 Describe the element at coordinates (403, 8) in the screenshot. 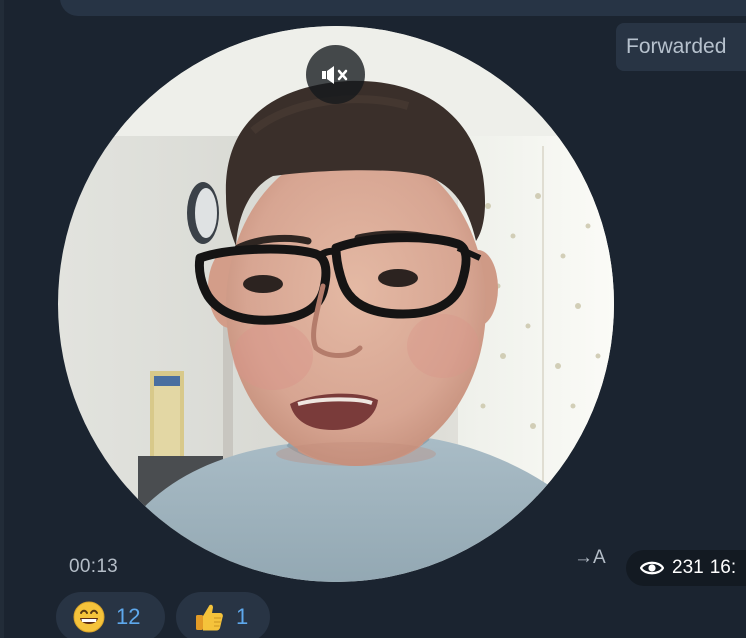

I see `previous-message-bubble` at that location.